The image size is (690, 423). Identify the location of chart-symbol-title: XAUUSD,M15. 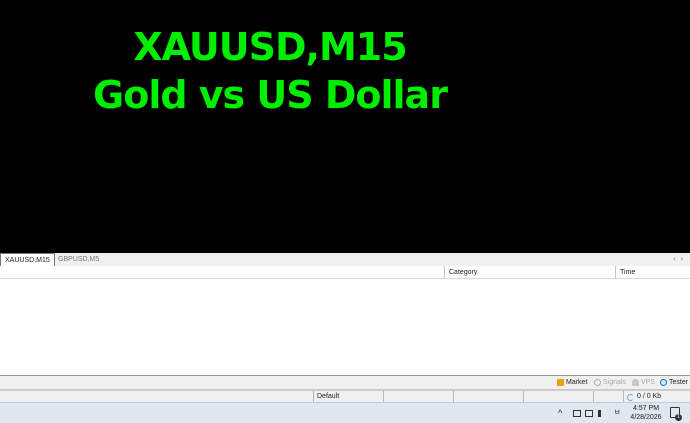
(270, 47).